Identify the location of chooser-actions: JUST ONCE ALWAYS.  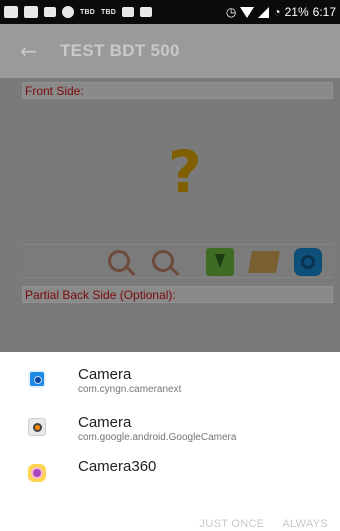
(264, 524).